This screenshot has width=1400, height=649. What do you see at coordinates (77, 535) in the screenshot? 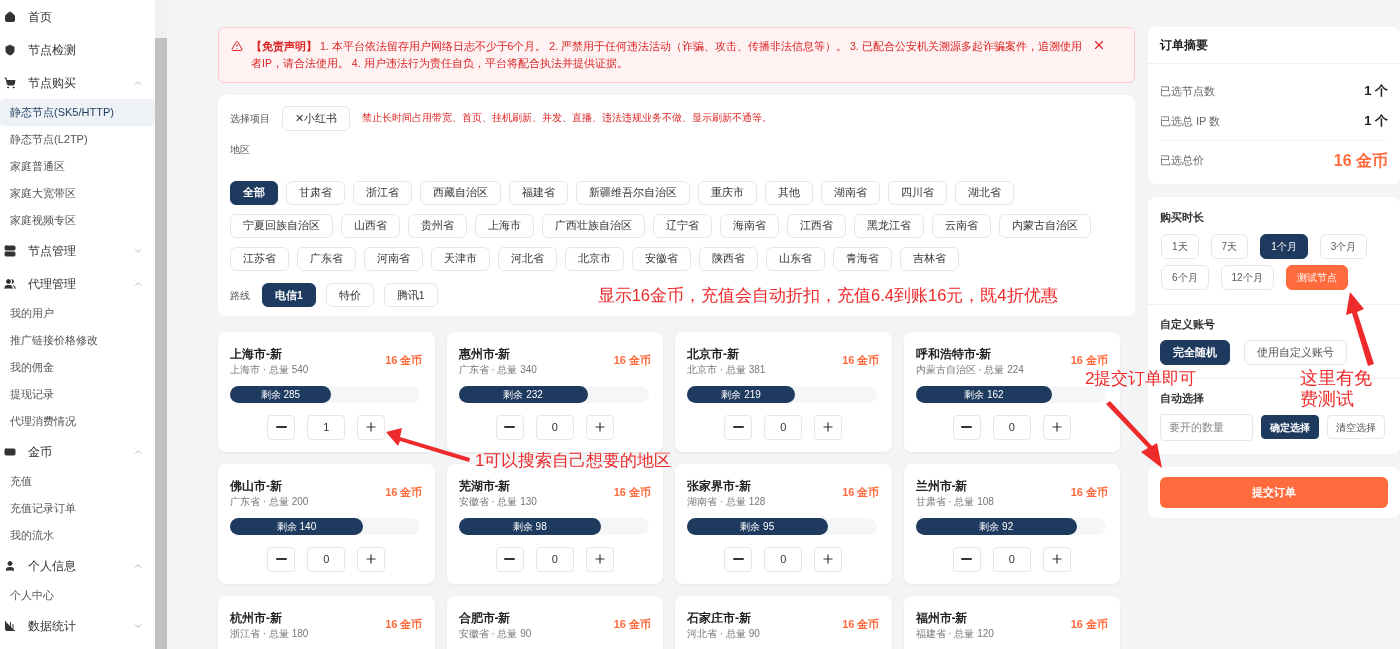
I see `sidebar-item: 我的流水` at bounding box center [77, 535].